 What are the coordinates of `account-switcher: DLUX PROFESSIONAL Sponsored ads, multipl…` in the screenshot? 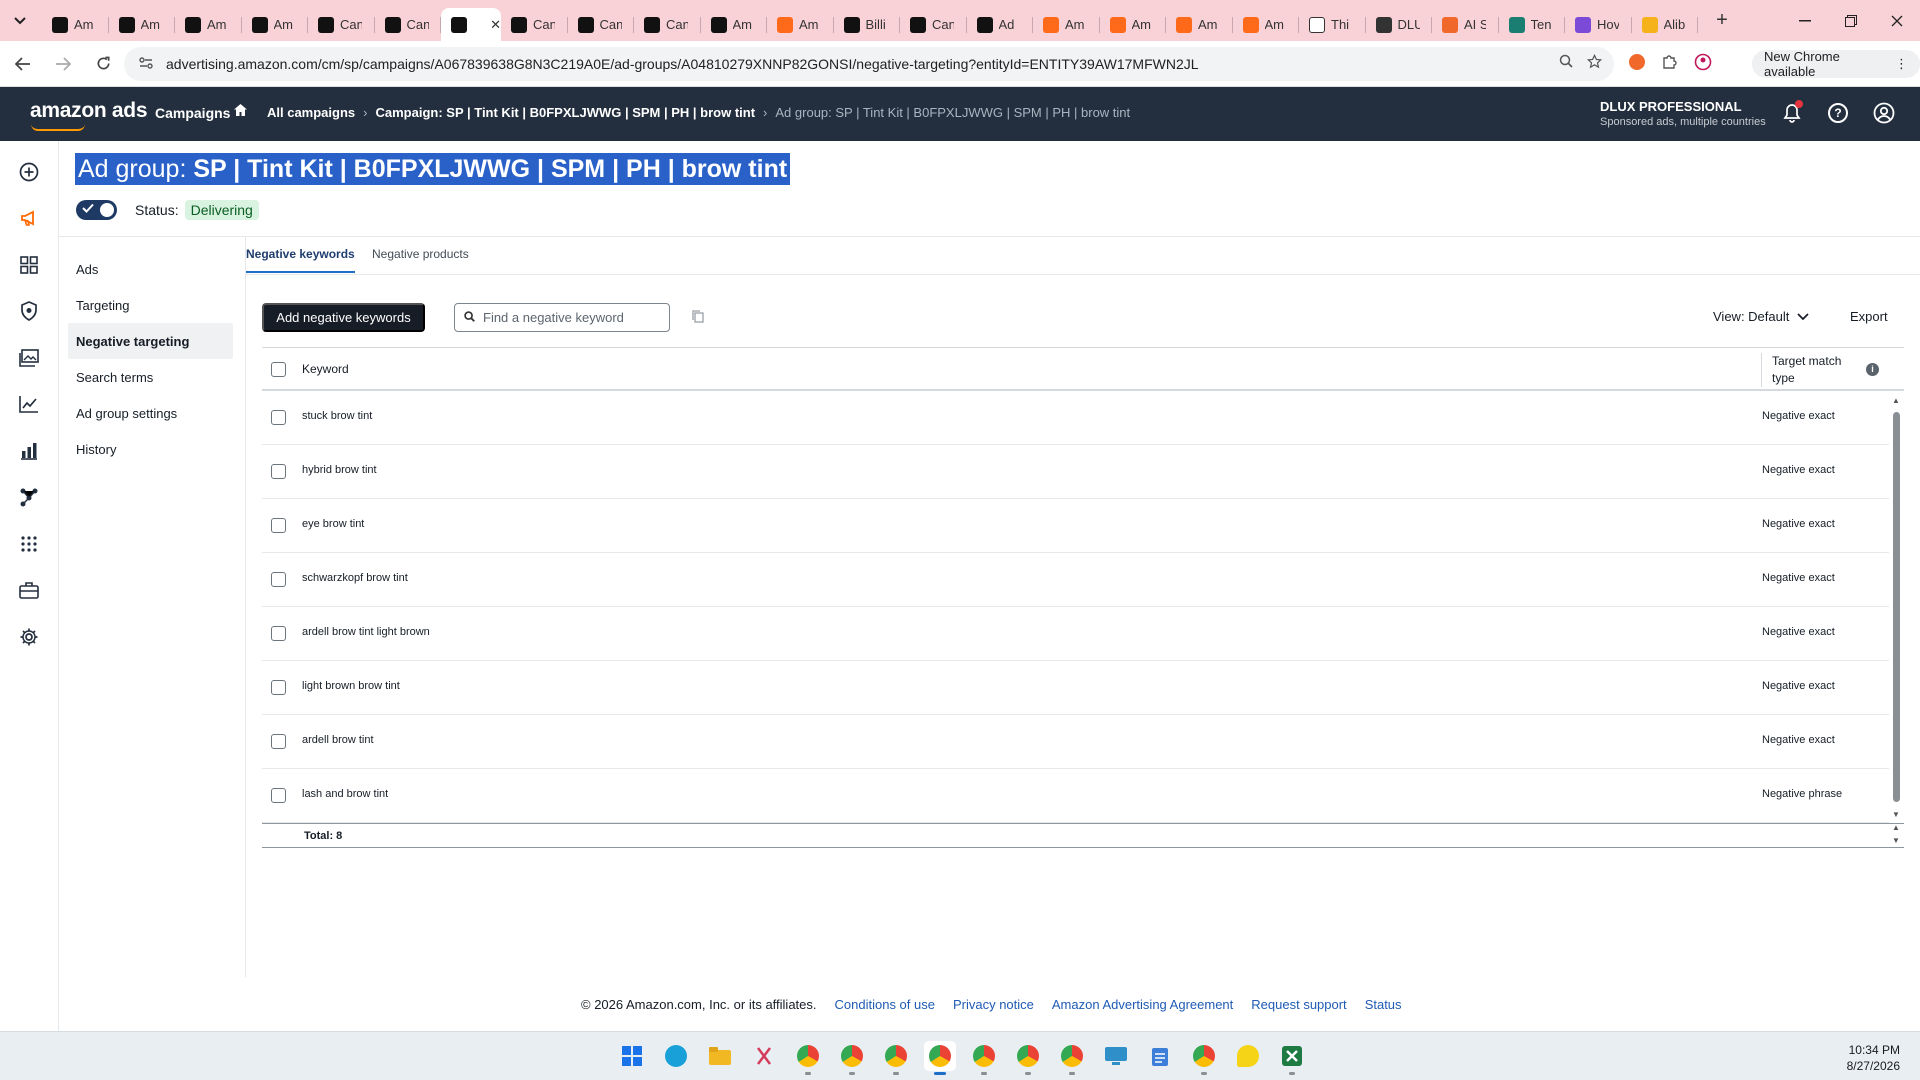 It's located at (1683, 113).